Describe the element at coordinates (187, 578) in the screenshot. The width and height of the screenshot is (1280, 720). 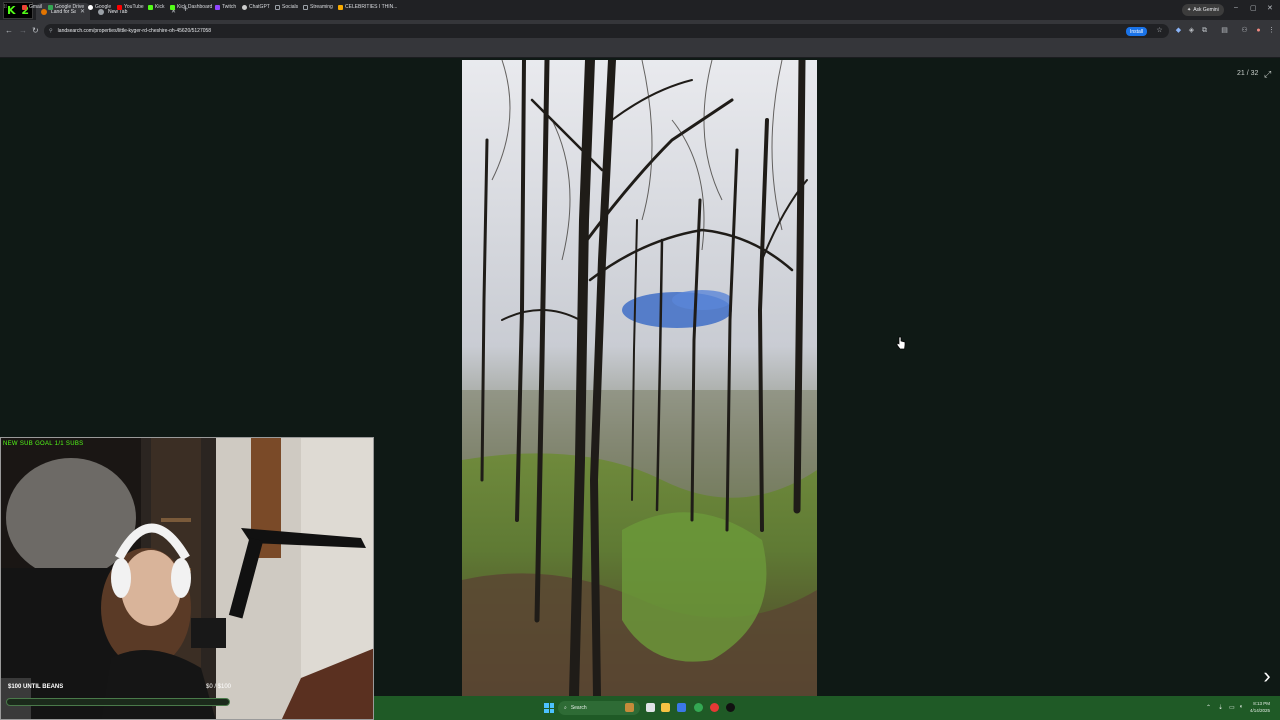
I see `streamer-webcam` at that location.